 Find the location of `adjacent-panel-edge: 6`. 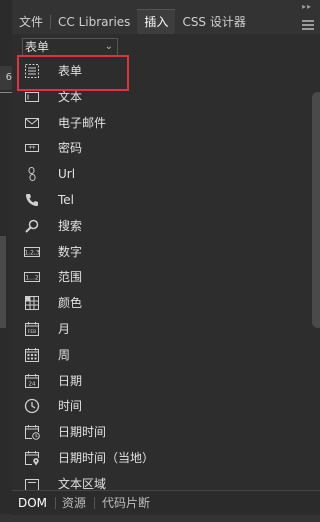

adjacent-panel-edge: 6 is located at coordinates (6, 257).